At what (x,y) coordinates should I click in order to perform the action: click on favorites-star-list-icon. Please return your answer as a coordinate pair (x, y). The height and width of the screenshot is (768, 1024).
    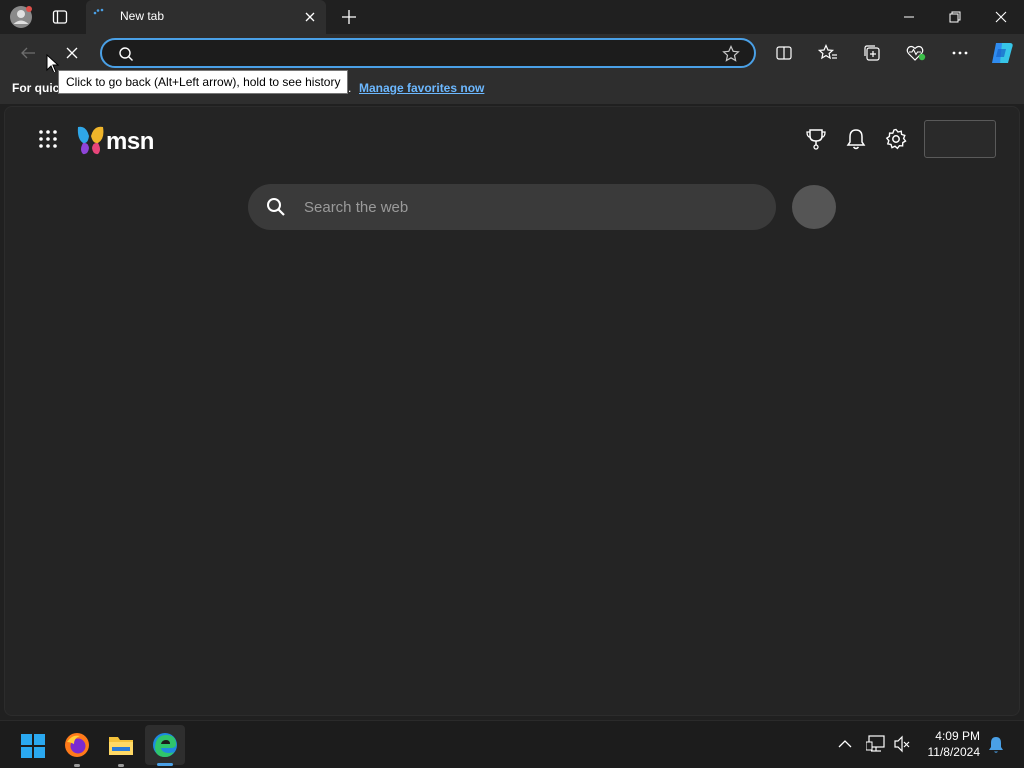
    Looking at the image, I should click on (827, 52).